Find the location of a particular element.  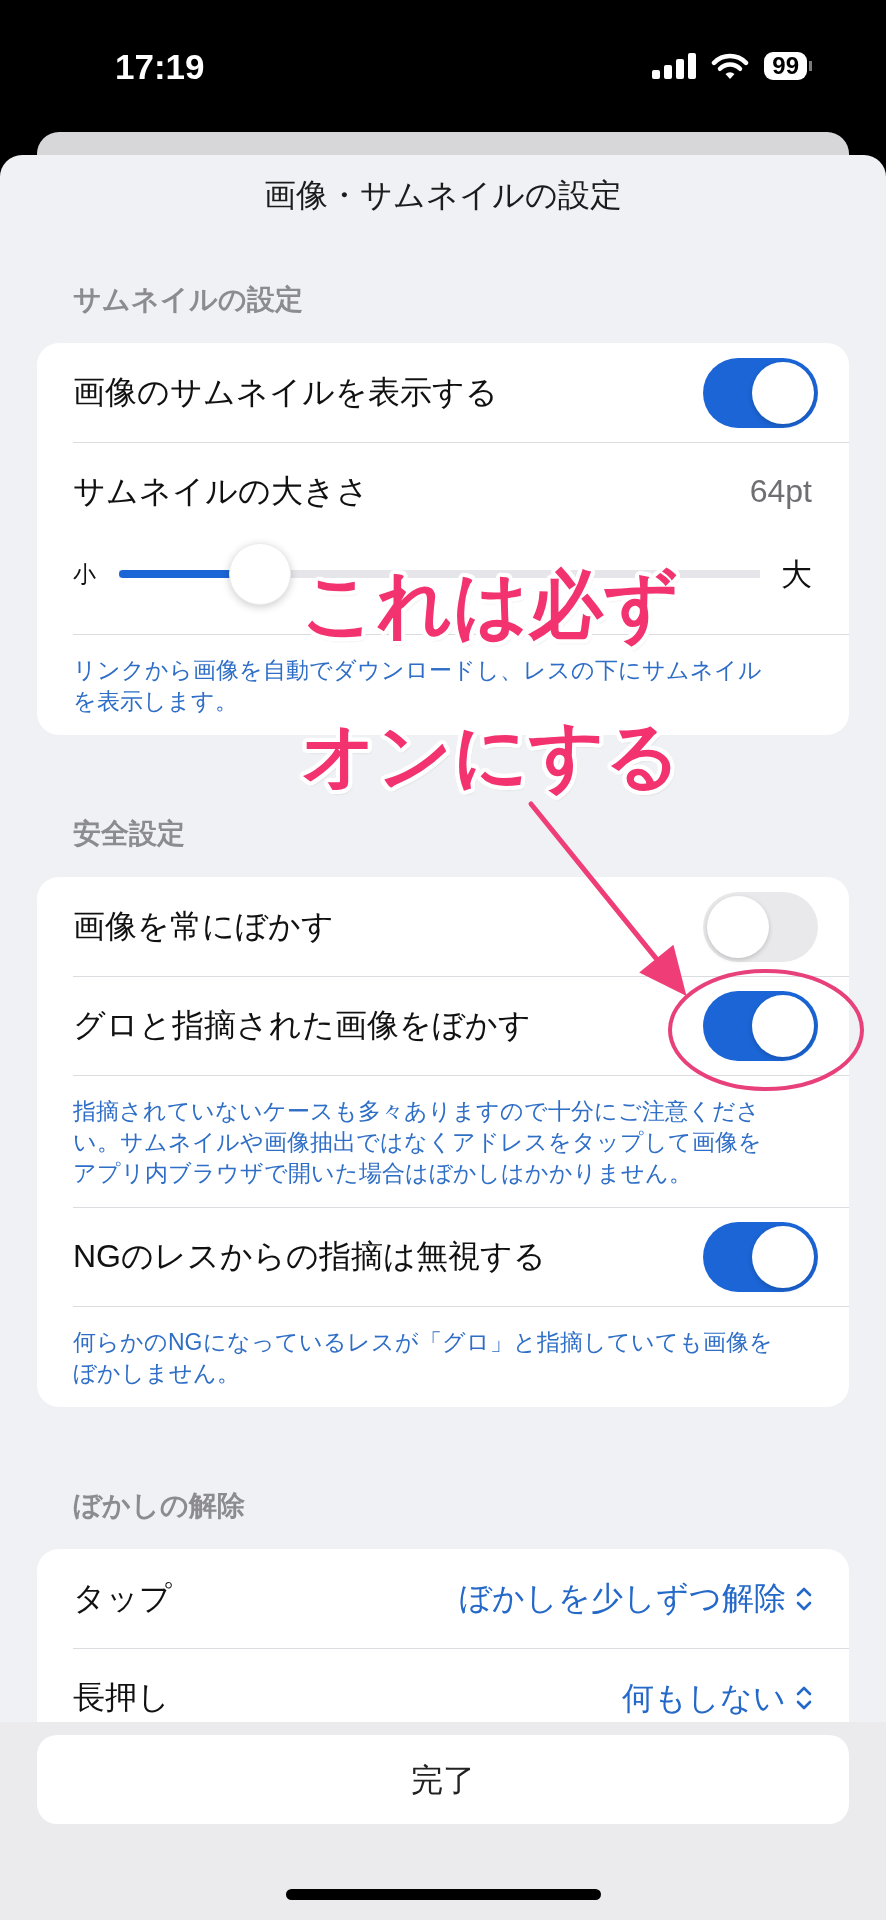

setting-label: 長押し is located at coordinates (121, 1698).